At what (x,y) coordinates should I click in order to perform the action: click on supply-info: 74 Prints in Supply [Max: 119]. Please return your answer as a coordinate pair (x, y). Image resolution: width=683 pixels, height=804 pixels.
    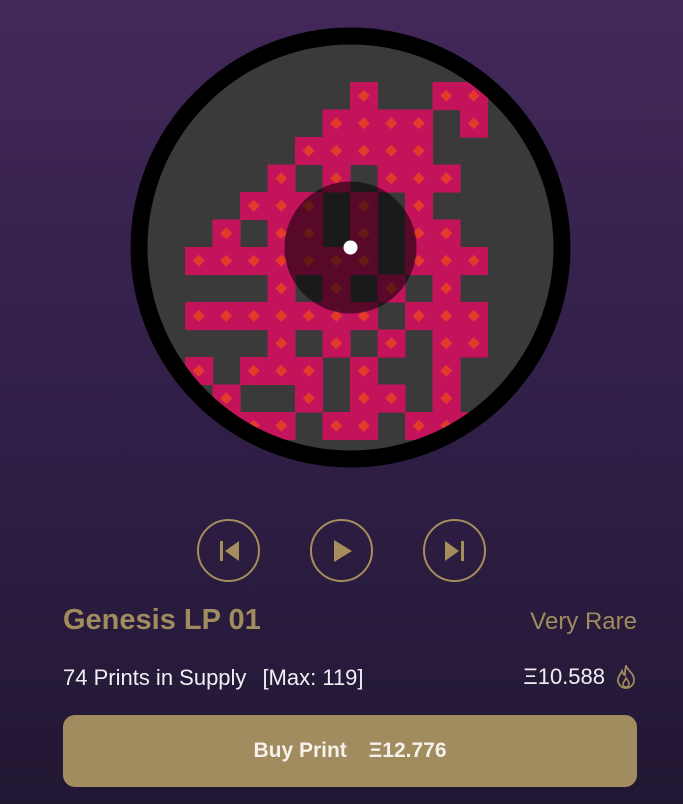
    Looking at the image, I should click on (213, 678).